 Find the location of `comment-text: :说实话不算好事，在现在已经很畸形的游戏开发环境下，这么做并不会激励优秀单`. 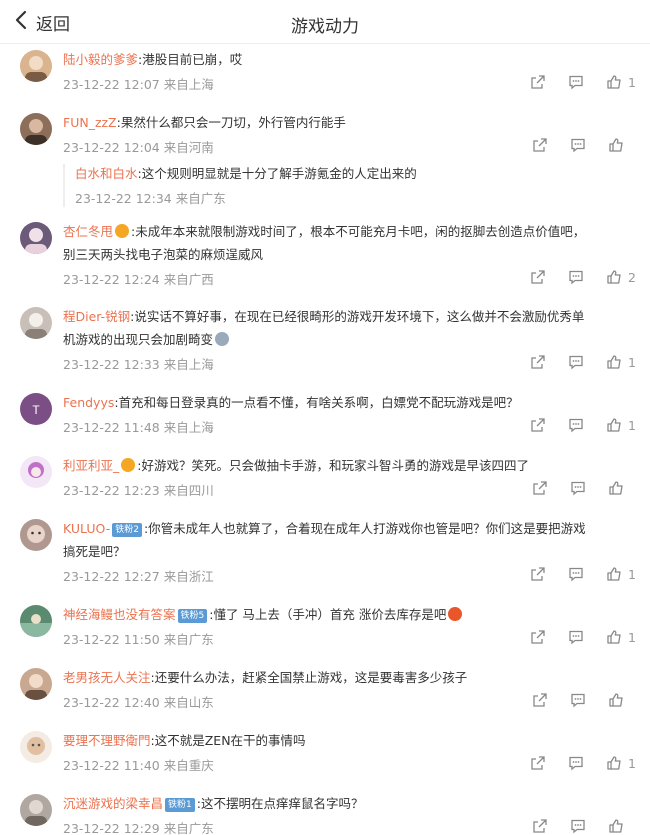

comment-text: :说实话不算好事，在现在已经很畸形的游戏开发环境下，这么做并不会激励优秀单 is located at coordinates (357, 316).